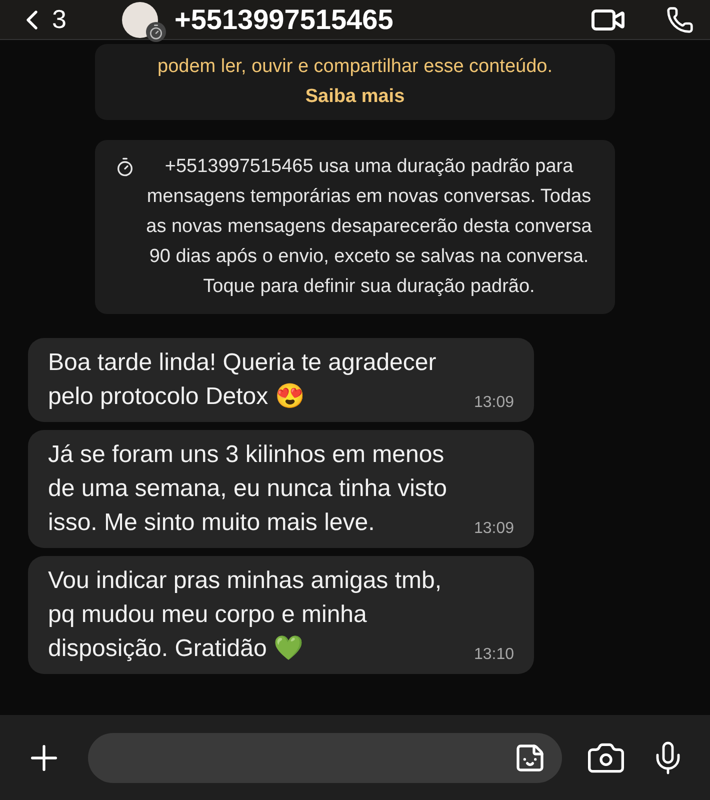  I want to click on message-bubble: Boa tarde linda! Queria te agradecer pelo protocolo Detox 😍 13:09, so click(281, 380).